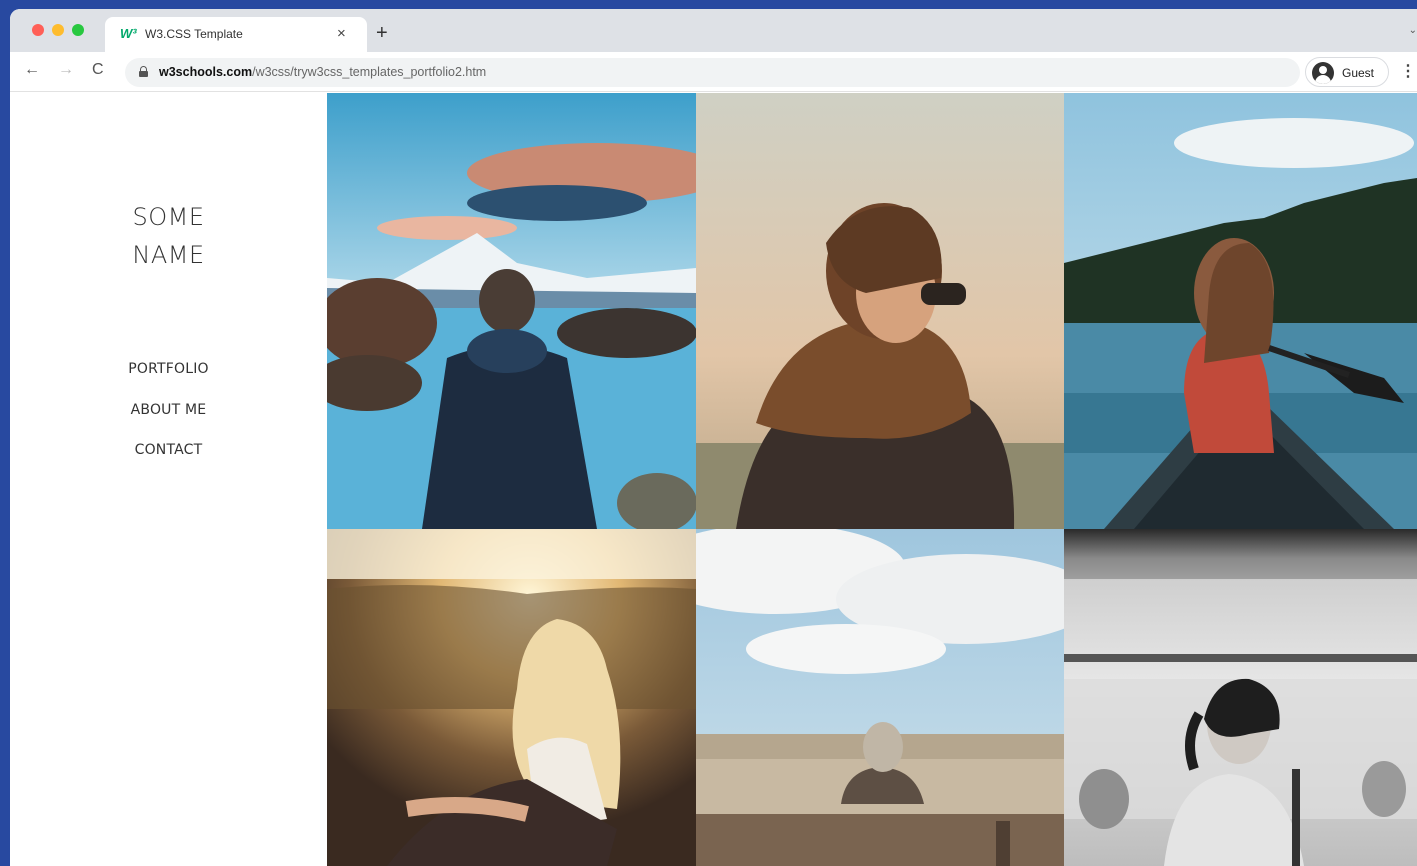  Describe the element at coordinates (128, 33) in the screenshot. I see `w3schools-favicon-icon: W³` at that location.